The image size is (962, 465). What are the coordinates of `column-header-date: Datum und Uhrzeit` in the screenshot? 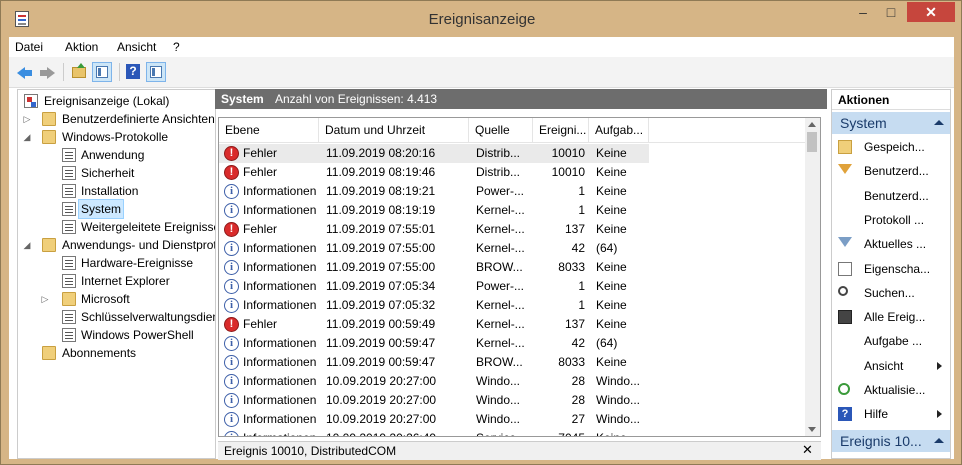 It's located at (394, 130).